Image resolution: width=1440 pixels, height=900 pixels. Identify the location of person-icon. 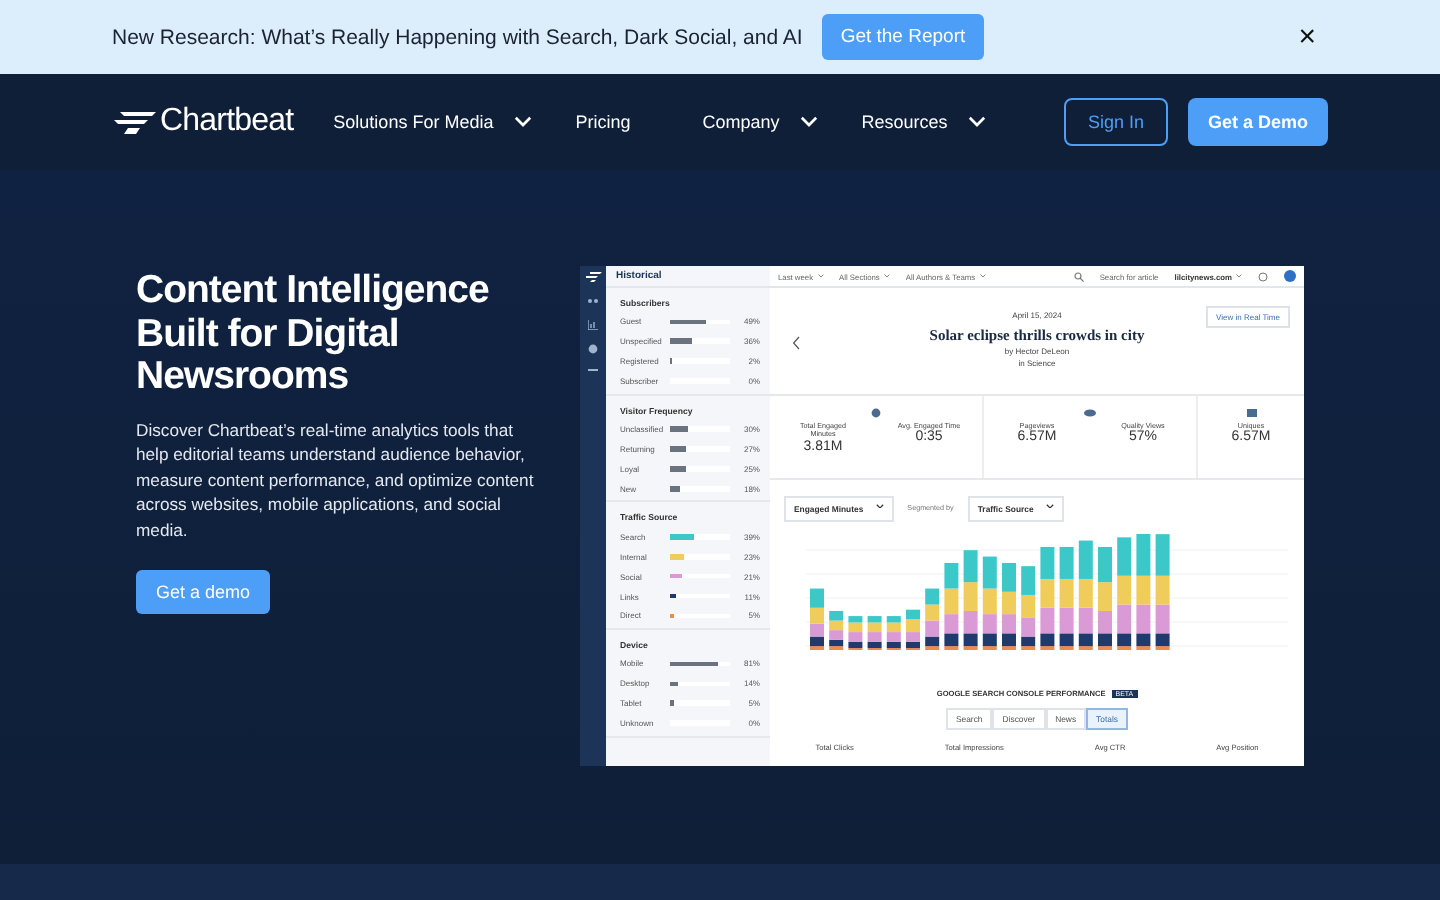
(1251, 413).